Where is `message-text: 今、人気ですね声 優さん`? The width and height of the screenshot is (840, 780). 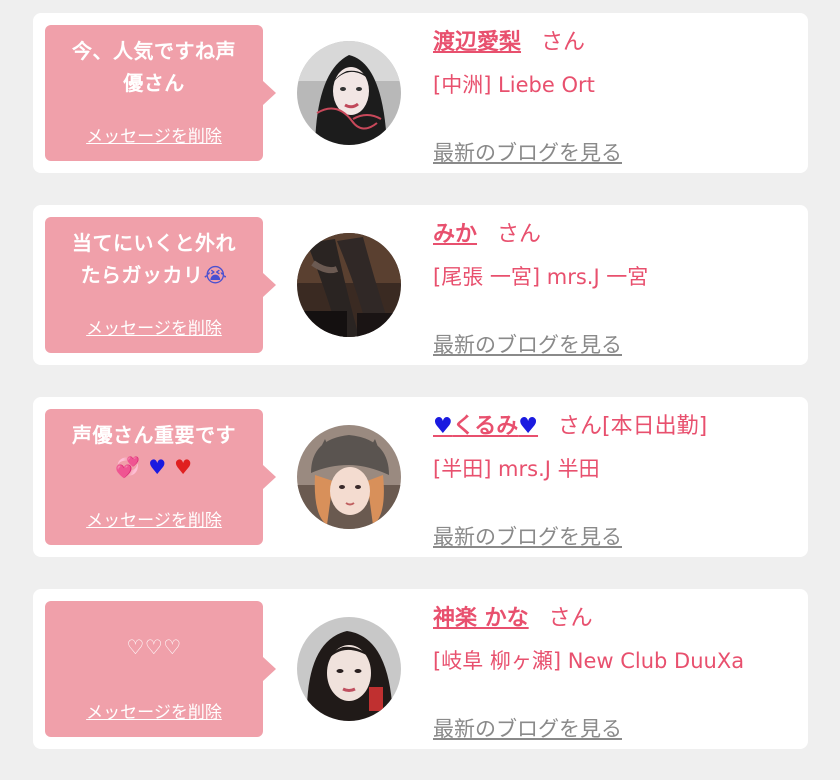
message-text: 今、人気ですね声 優さん is located at coordinates (154, 67).